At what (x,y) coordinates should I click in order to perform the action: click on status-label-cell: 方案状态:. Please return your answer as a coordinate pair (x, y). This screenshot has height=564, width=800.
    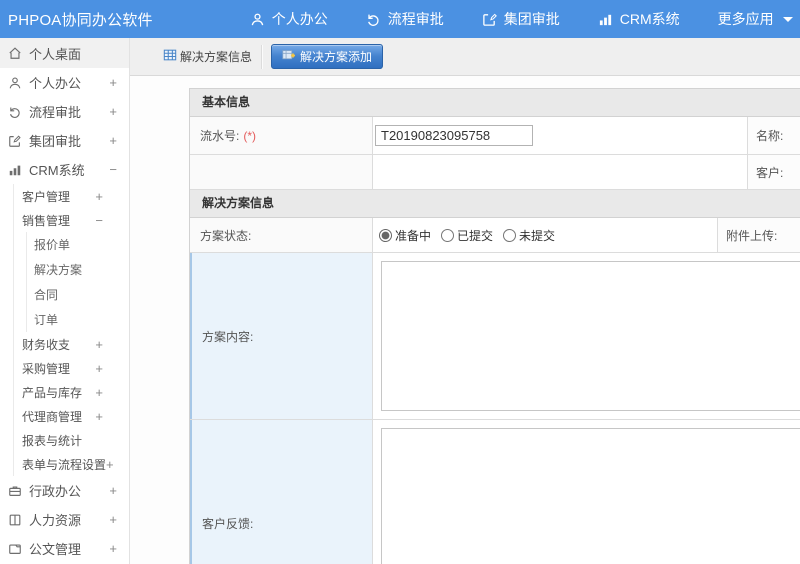
    Looking at the image, I should click on (281, 235).